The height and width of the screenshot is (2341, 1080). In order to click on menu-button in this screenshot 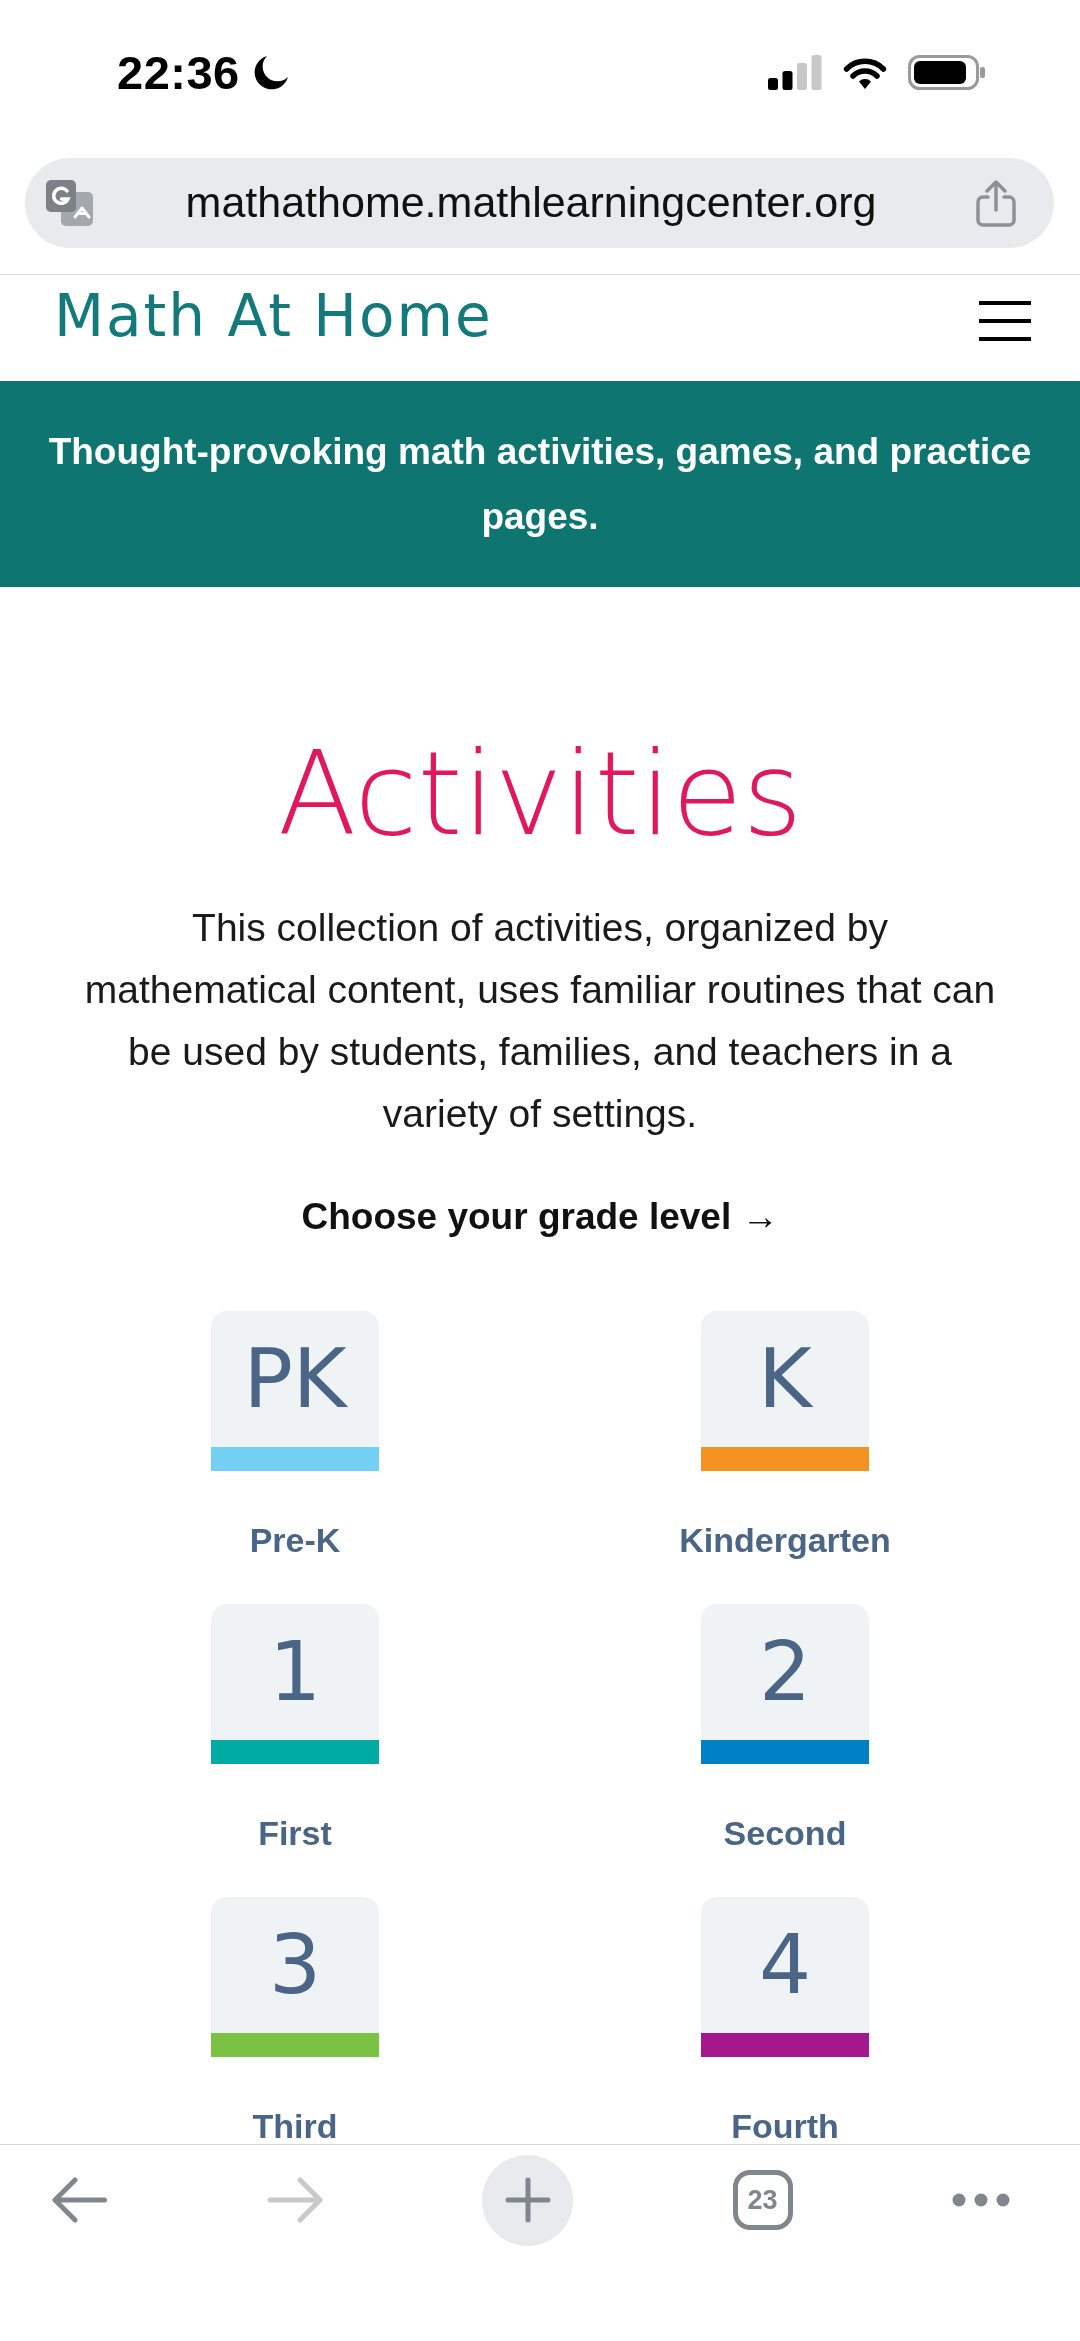, I will do `click(1005, 321)`.